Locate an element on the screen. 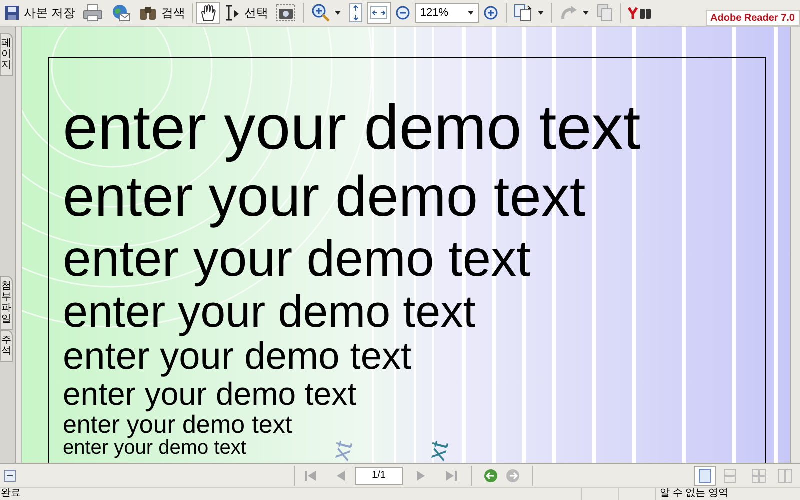  fit-width-icon is located at coordinates (379, 13).